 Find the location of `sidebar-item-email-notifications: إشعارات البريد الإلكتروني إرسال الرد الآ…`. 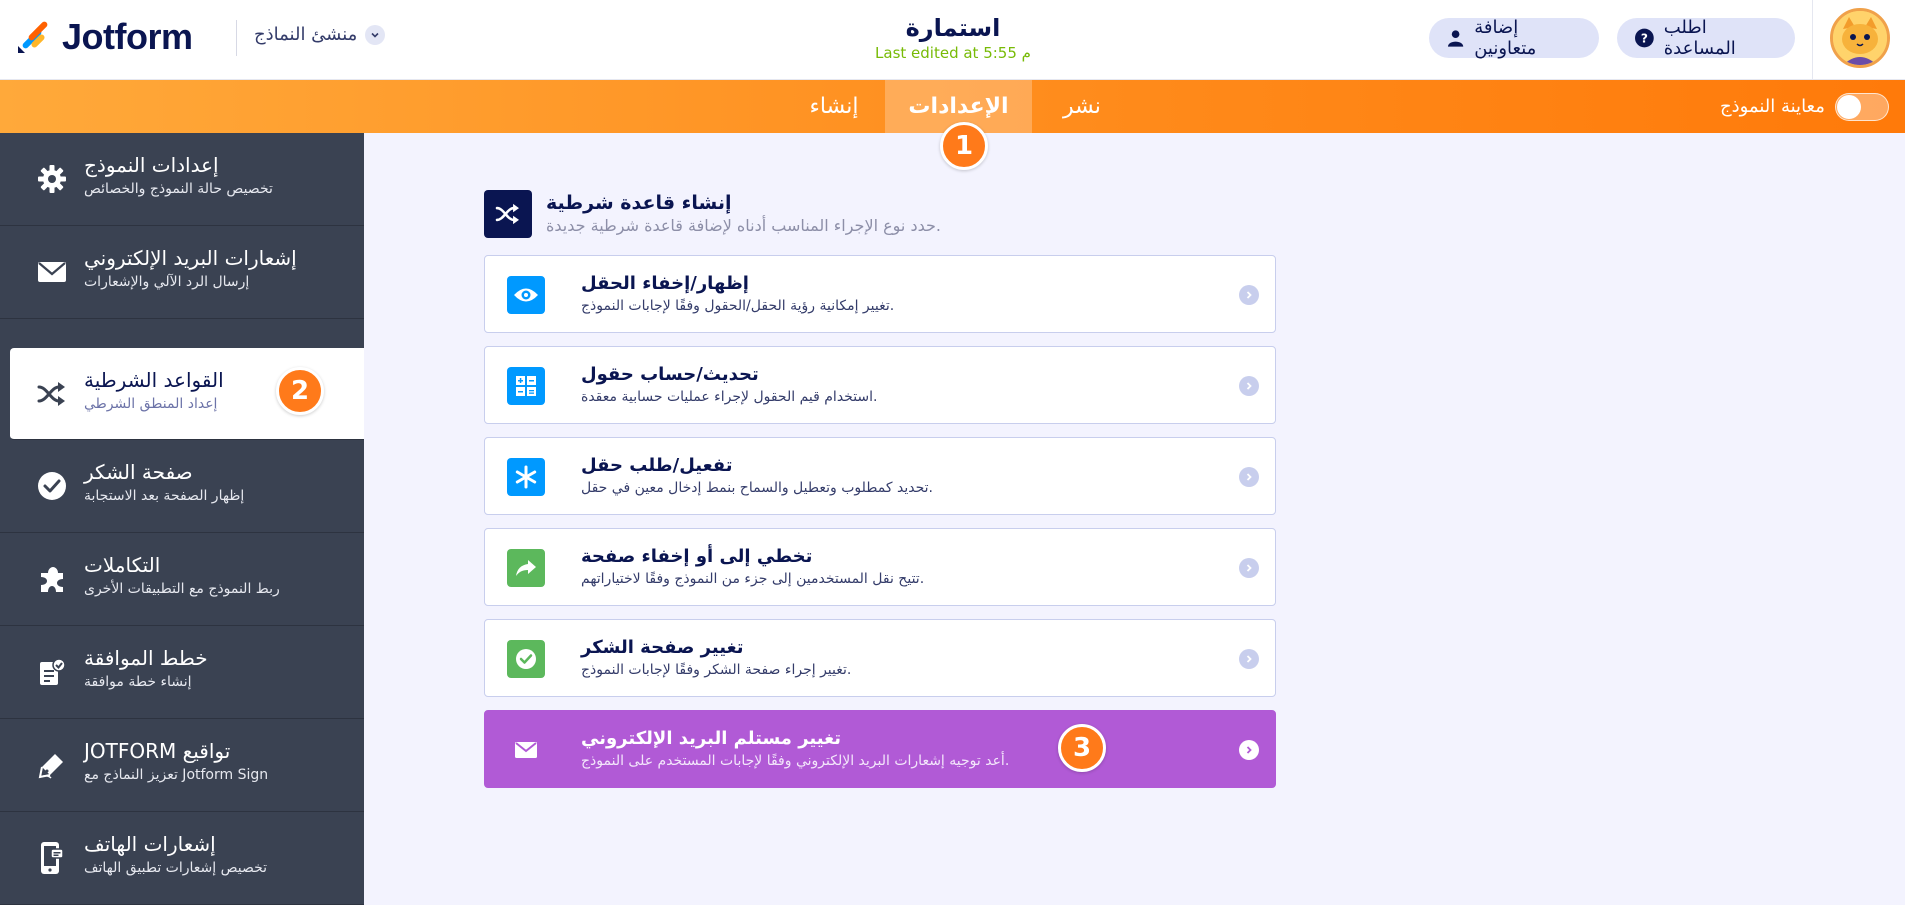

sidebar-item-email-notifications: إشعارات البريد الإلكتروني إرسال الرد الآ… is located at coordinates (182, 272).